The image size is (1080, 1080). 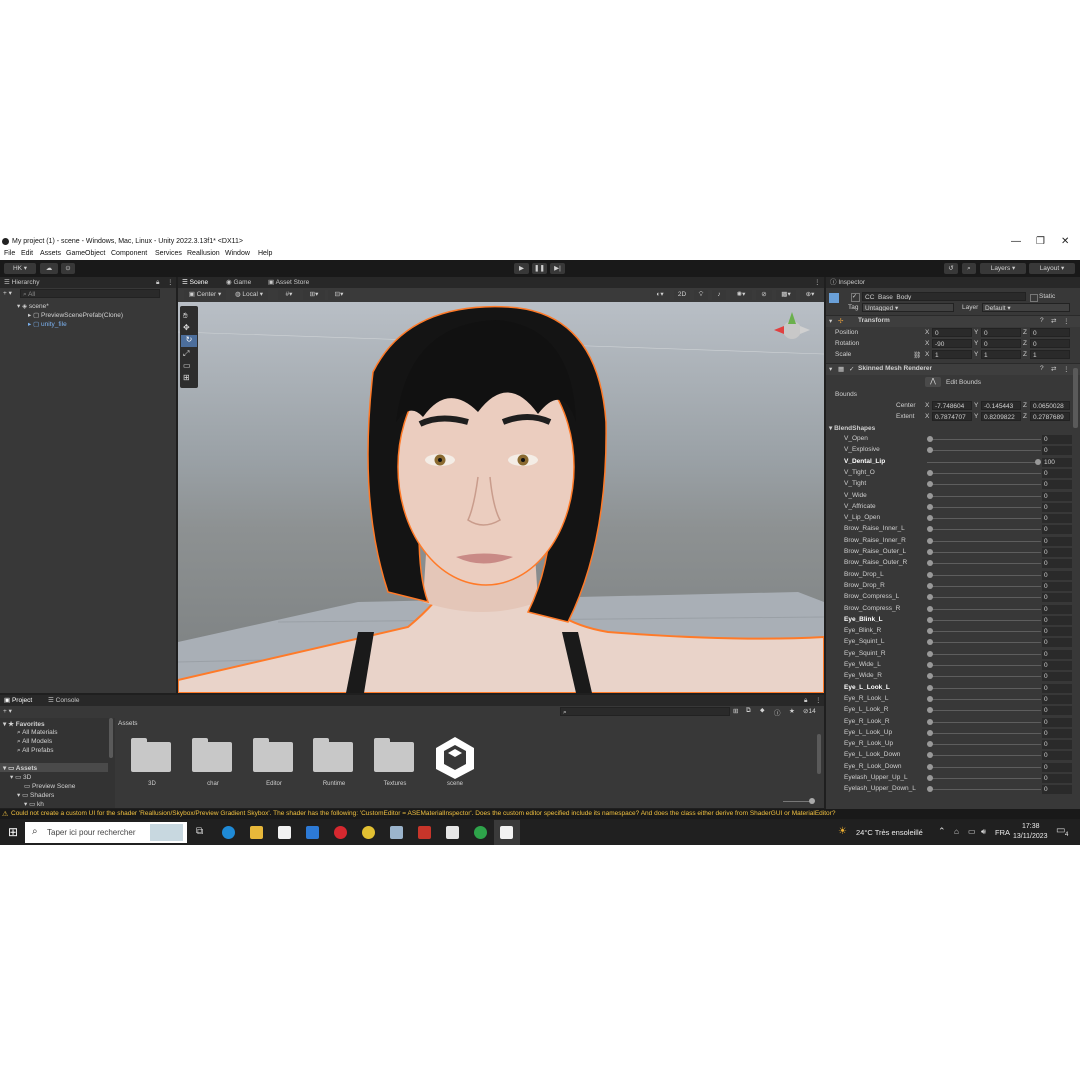 I want to click on favorites-foldout: ▾ ★ Favorites, so click(x=24, y=724).